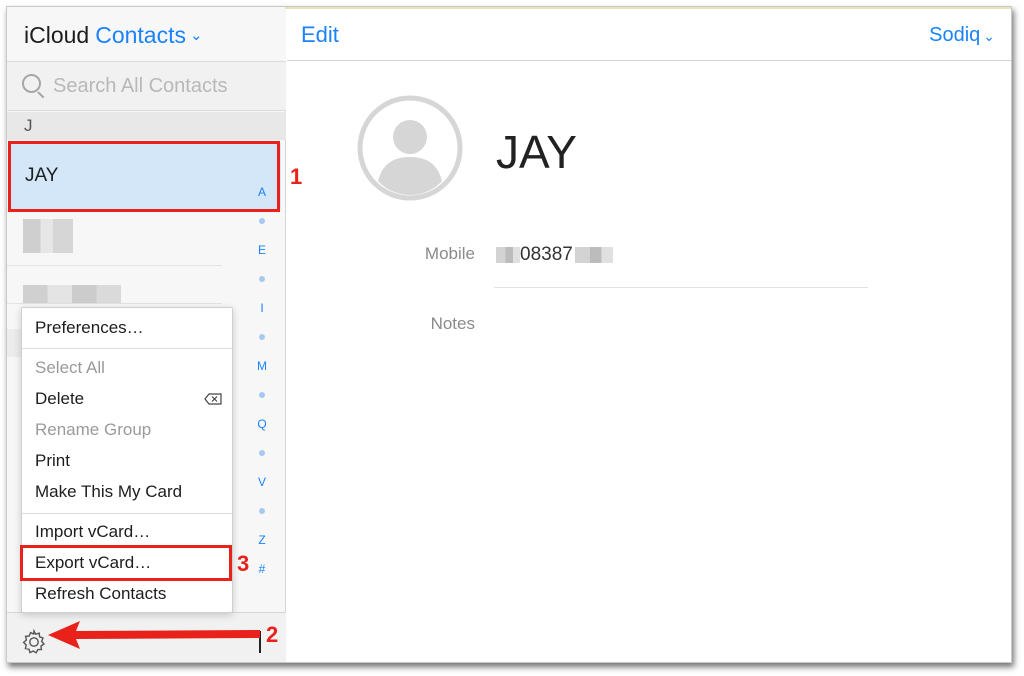  What do you see at coordinates (262, 366) in the screenshot?
I see `index-letter: M` at bounding box center [262, 366].